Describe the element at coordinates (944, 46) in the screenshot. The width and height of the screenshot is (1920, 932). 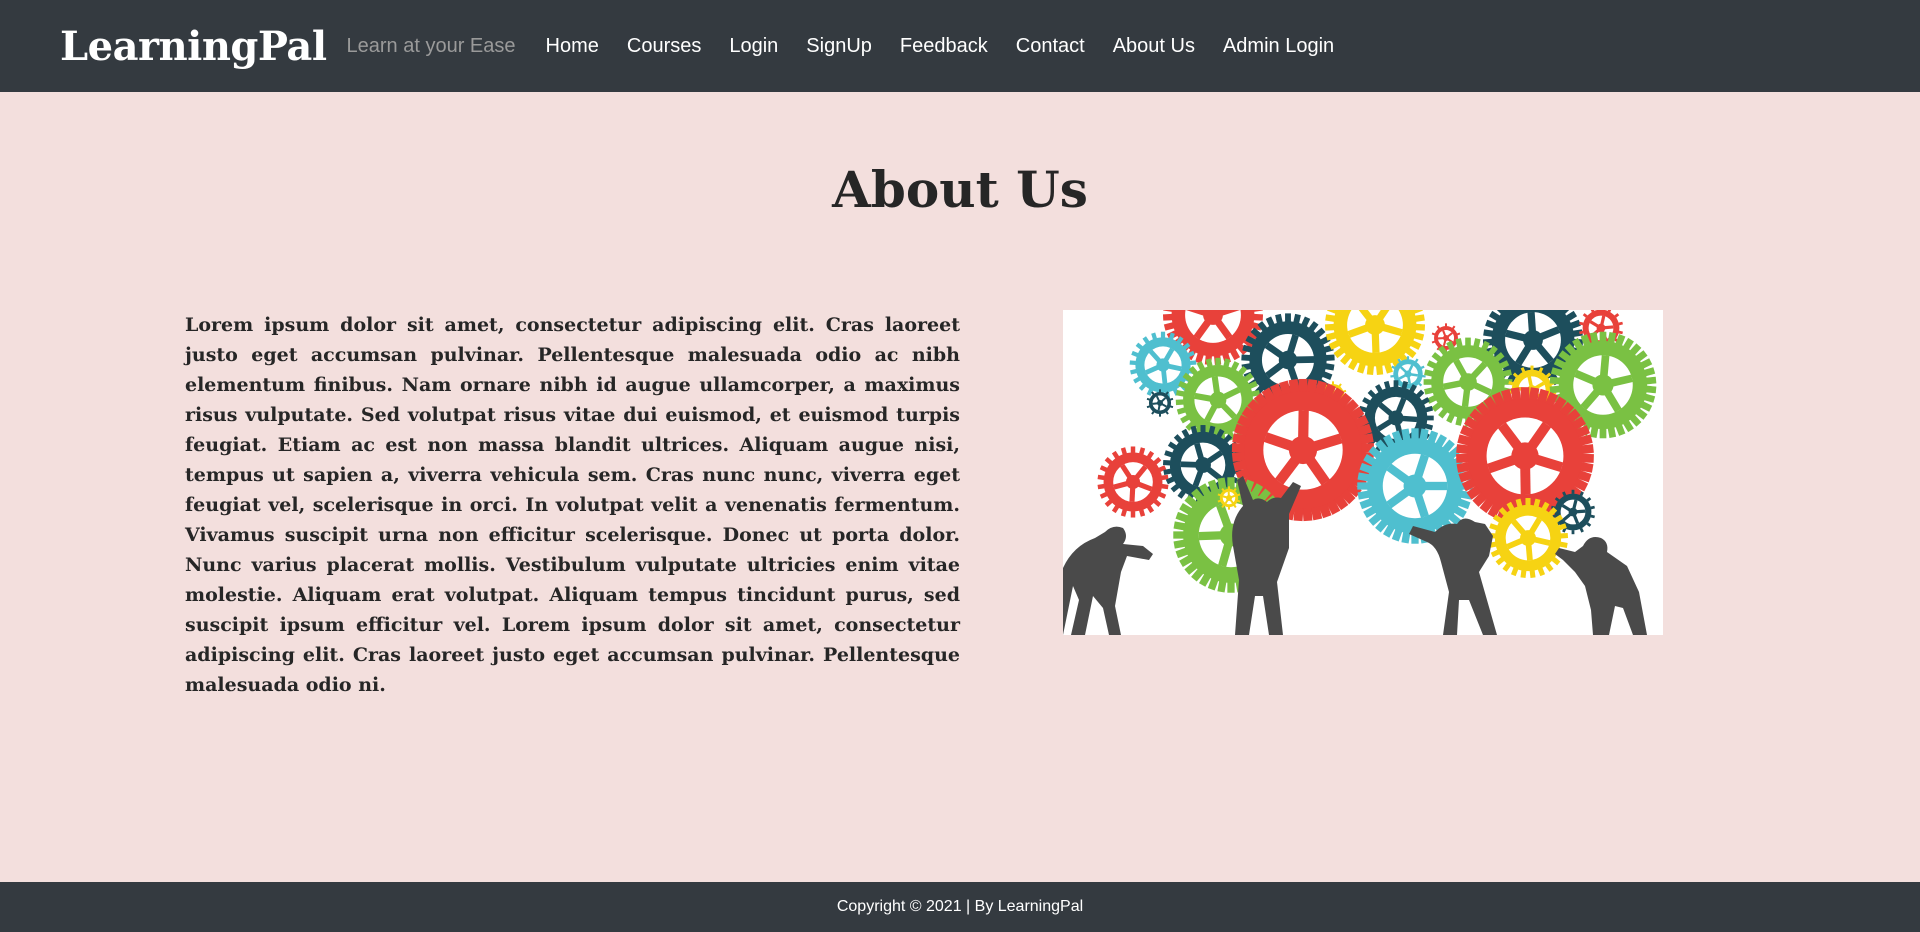
I see `nav-link-feedback: Feedback` at that location.